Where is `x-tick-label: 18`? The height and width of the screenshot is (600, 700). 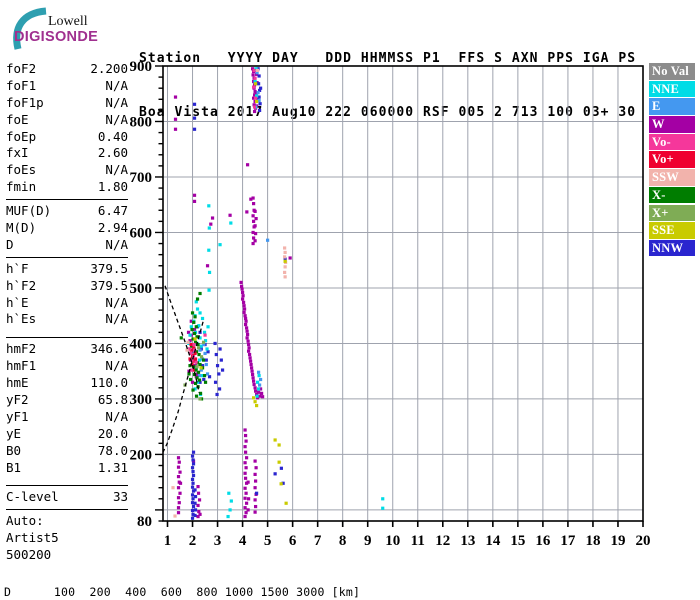 x-tick-label: 18 is located at coordinates (592, 541).